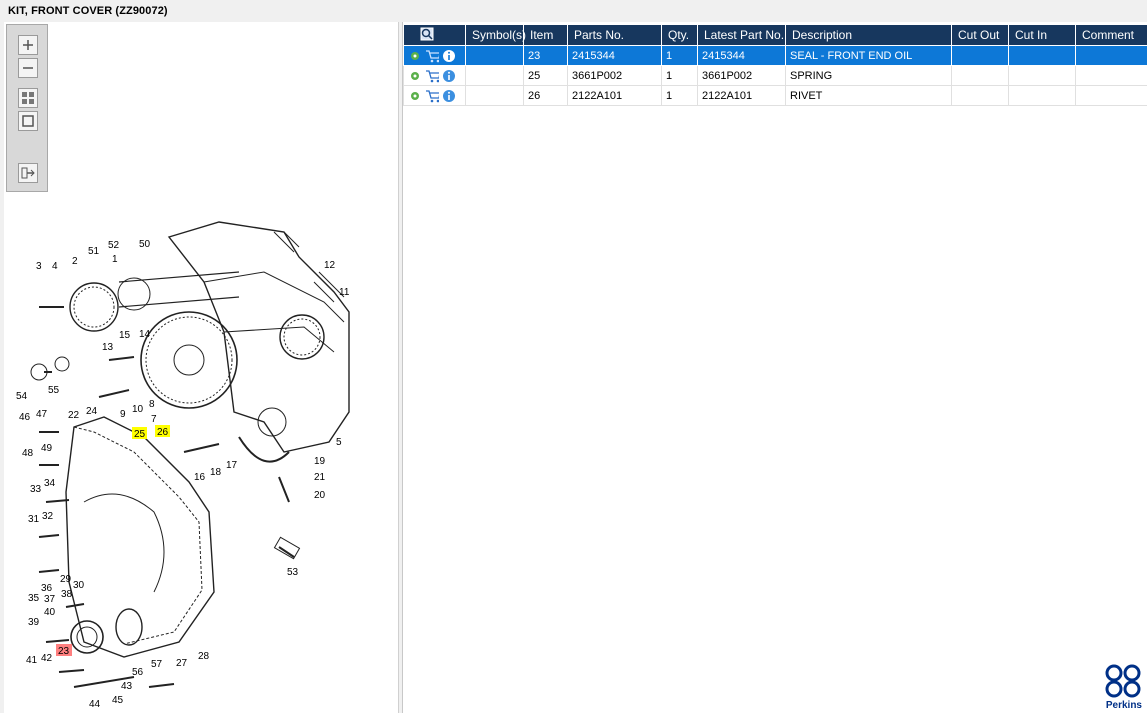 The width and height of the screenshot is (1147, 713). I want to click on table-row: 26 2122A101 1 2122A101 RIVET, so click(775, 95).